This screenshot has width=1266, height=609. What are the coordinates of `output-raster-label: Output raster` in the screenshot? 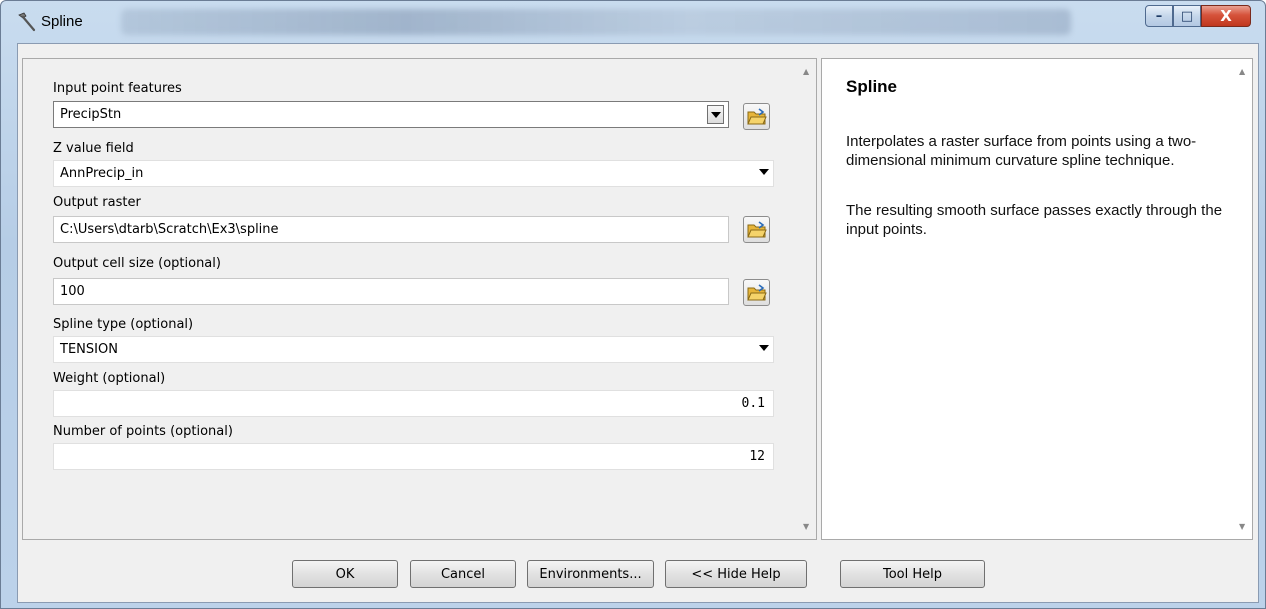 It's located at (97, 202).